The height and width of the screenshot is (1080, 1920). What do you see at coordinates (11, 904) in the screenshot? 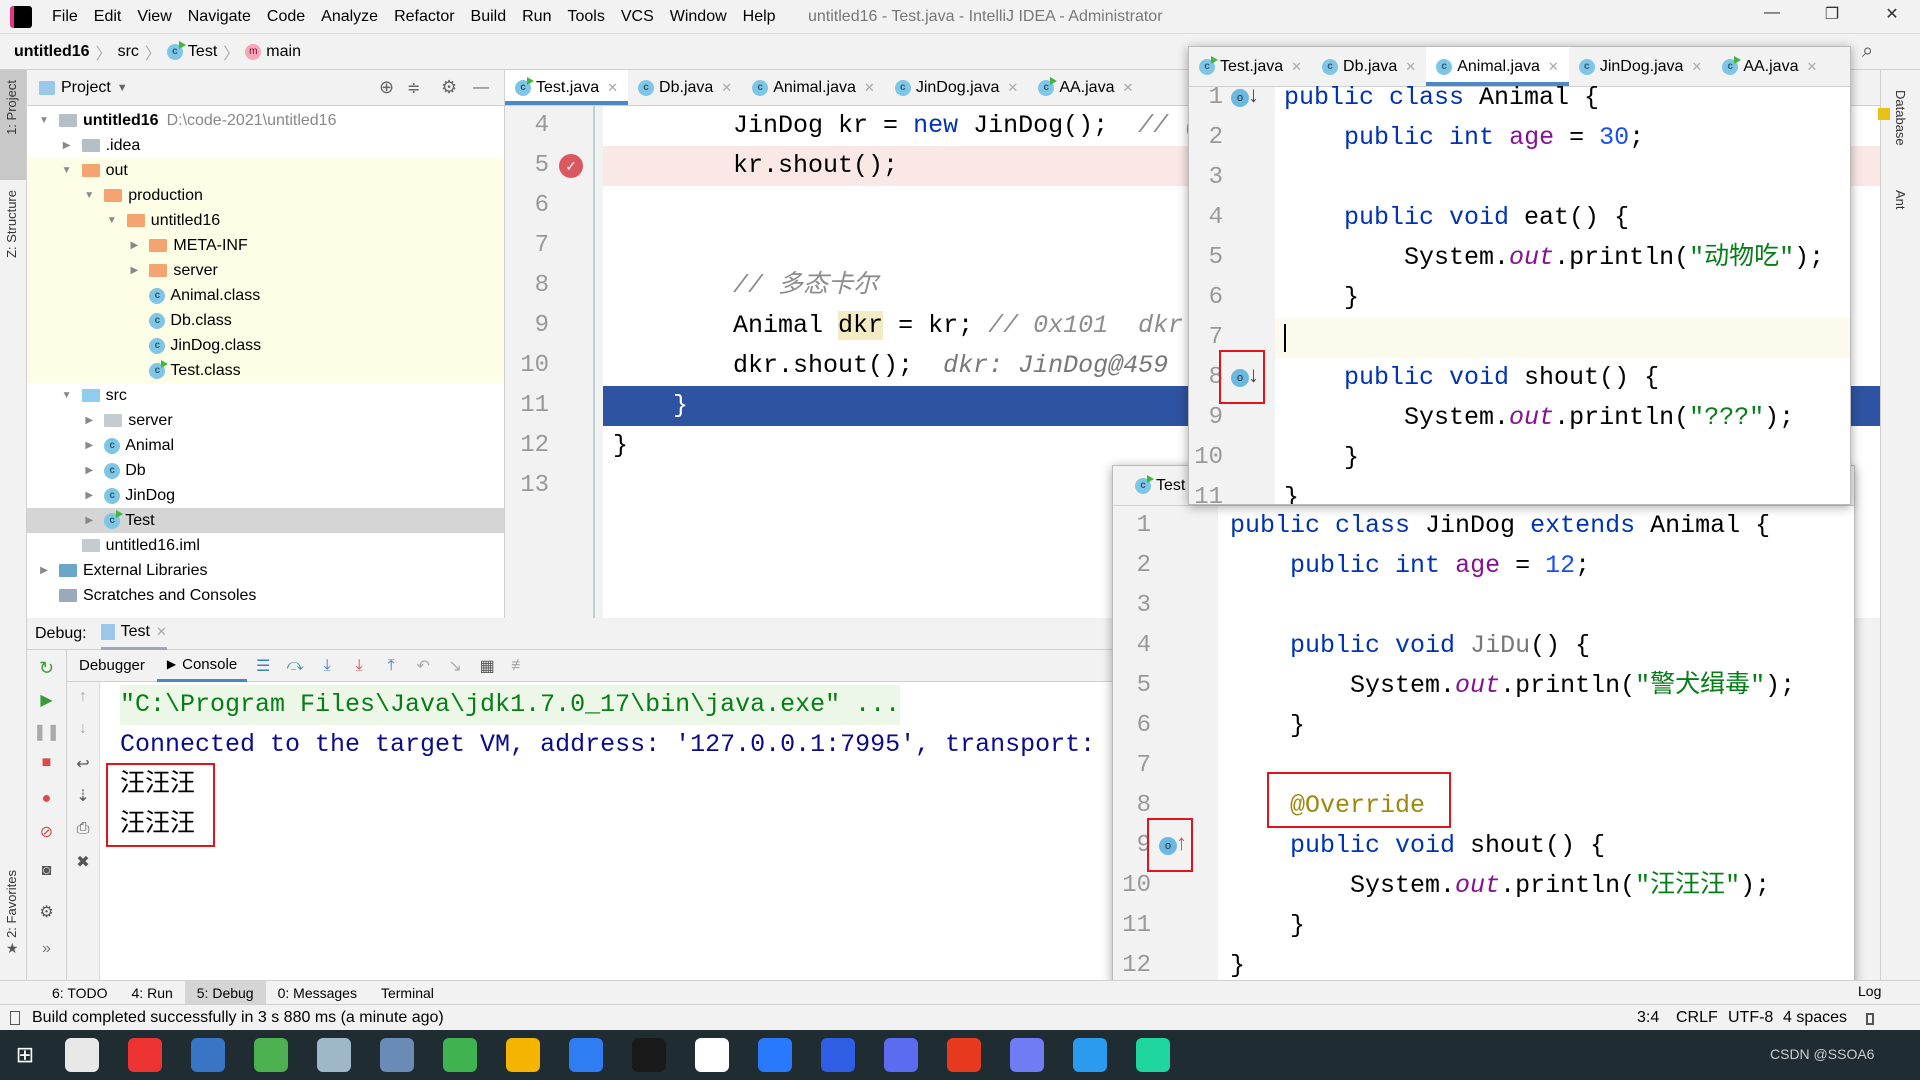
I see `favorites-tool-button: 2: Favorites` at bounding box center [11, 904].